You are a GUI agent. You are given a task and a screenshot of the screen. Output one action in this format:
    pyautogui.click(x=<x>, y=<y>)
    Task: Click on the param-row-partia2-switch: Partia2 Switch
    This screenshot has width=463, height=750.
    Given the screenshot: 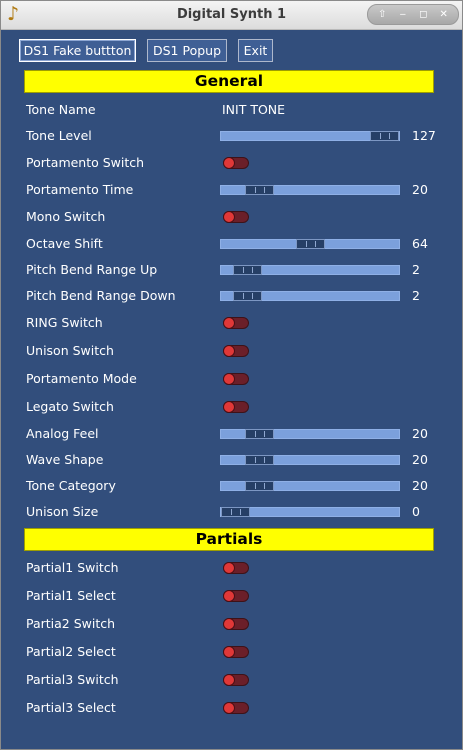 What is the action you would take?
    pyautogui.click(x=231, y=624)
    